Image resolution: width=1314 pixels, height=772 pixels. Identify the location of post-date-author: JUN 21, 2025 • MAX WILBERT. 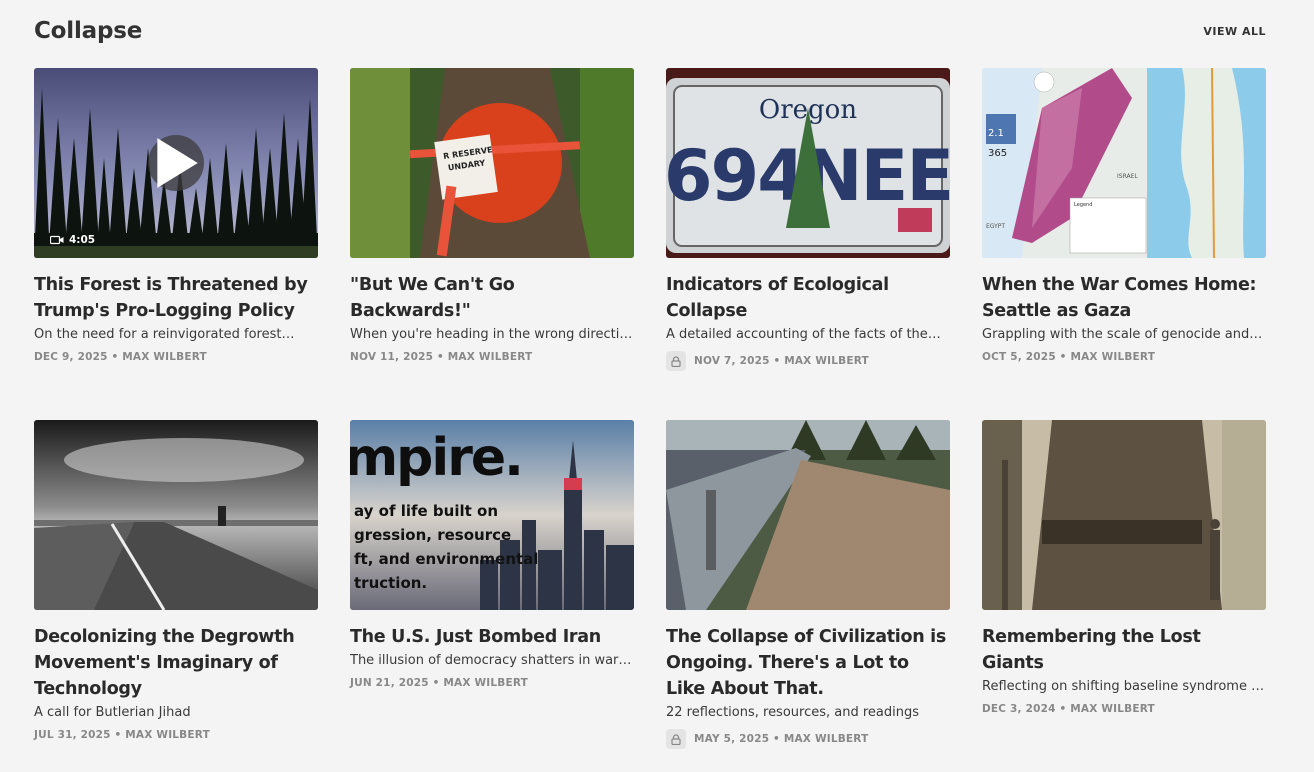
(439, 683).